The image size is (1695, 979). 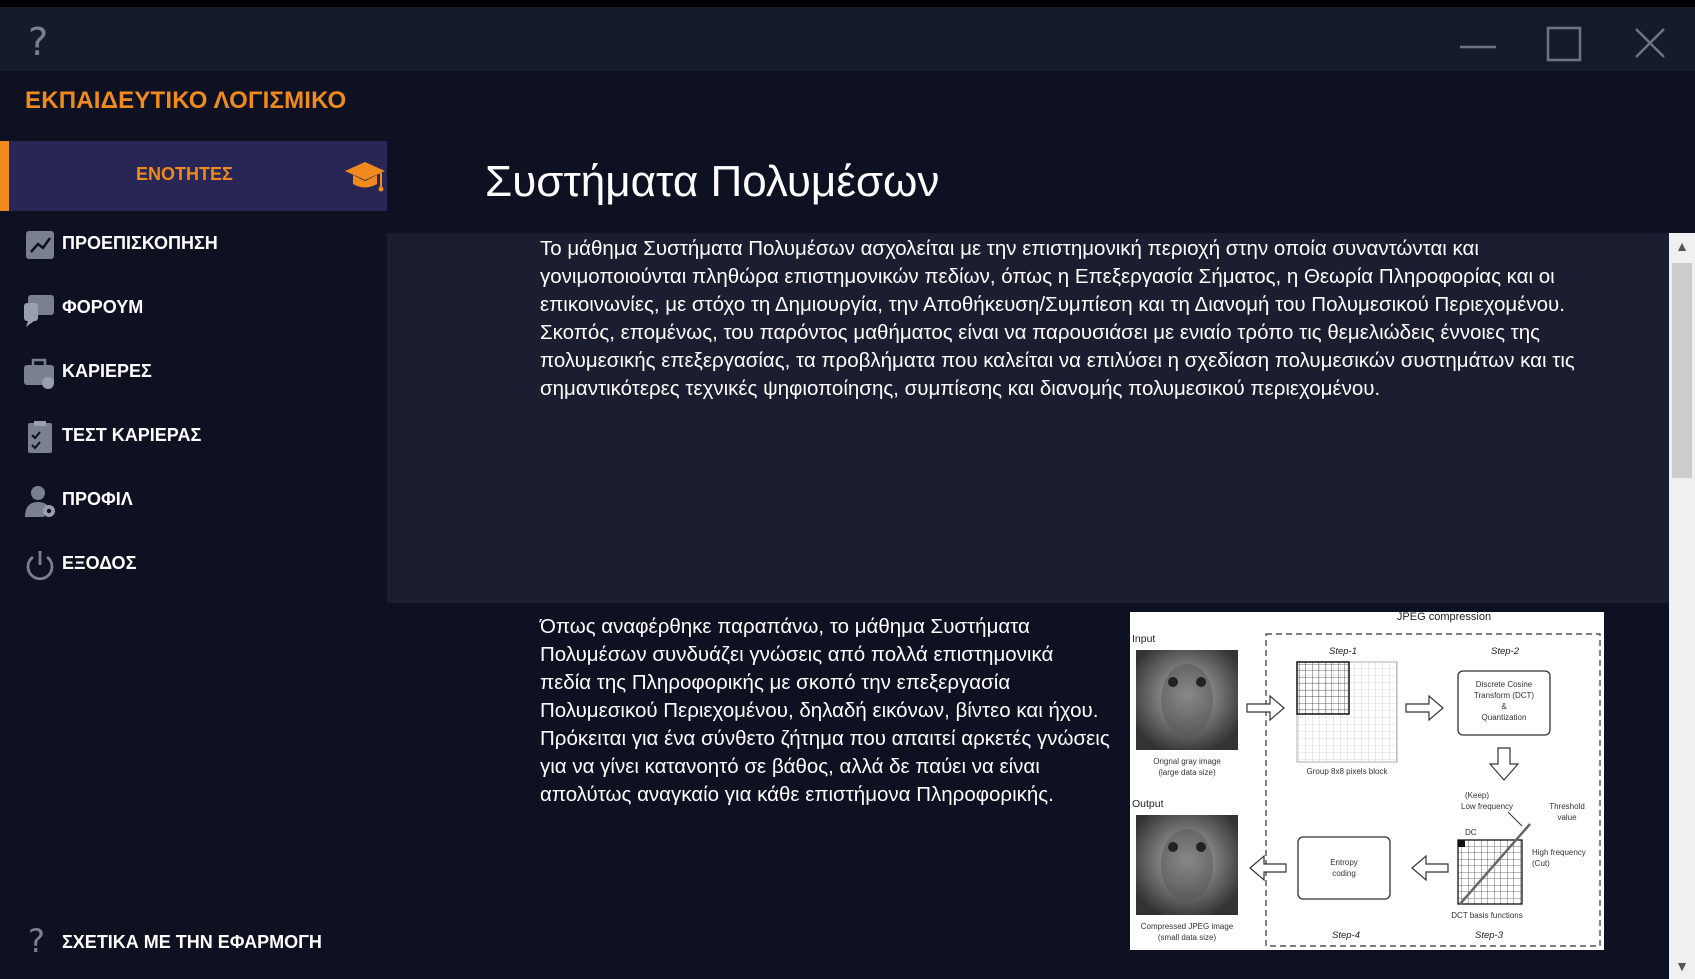 I want to click on basis-caption: DCT basis functions, so click(x=1486, y=915).